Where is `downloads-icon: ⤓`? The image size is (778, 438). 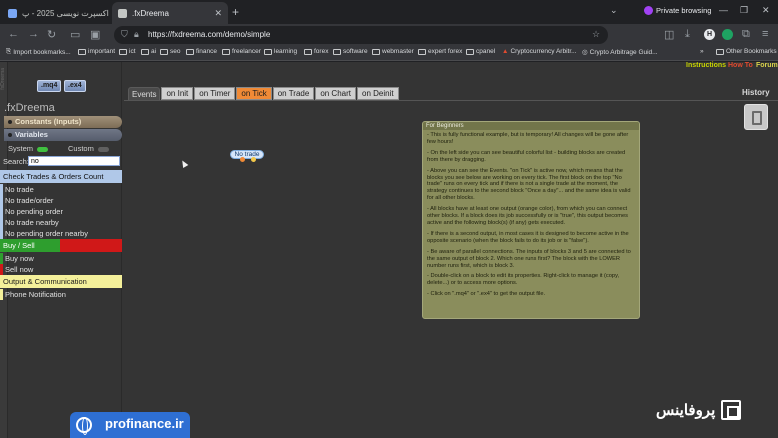 downloads-icon: ⤓ is located at coordinates (687, 34).